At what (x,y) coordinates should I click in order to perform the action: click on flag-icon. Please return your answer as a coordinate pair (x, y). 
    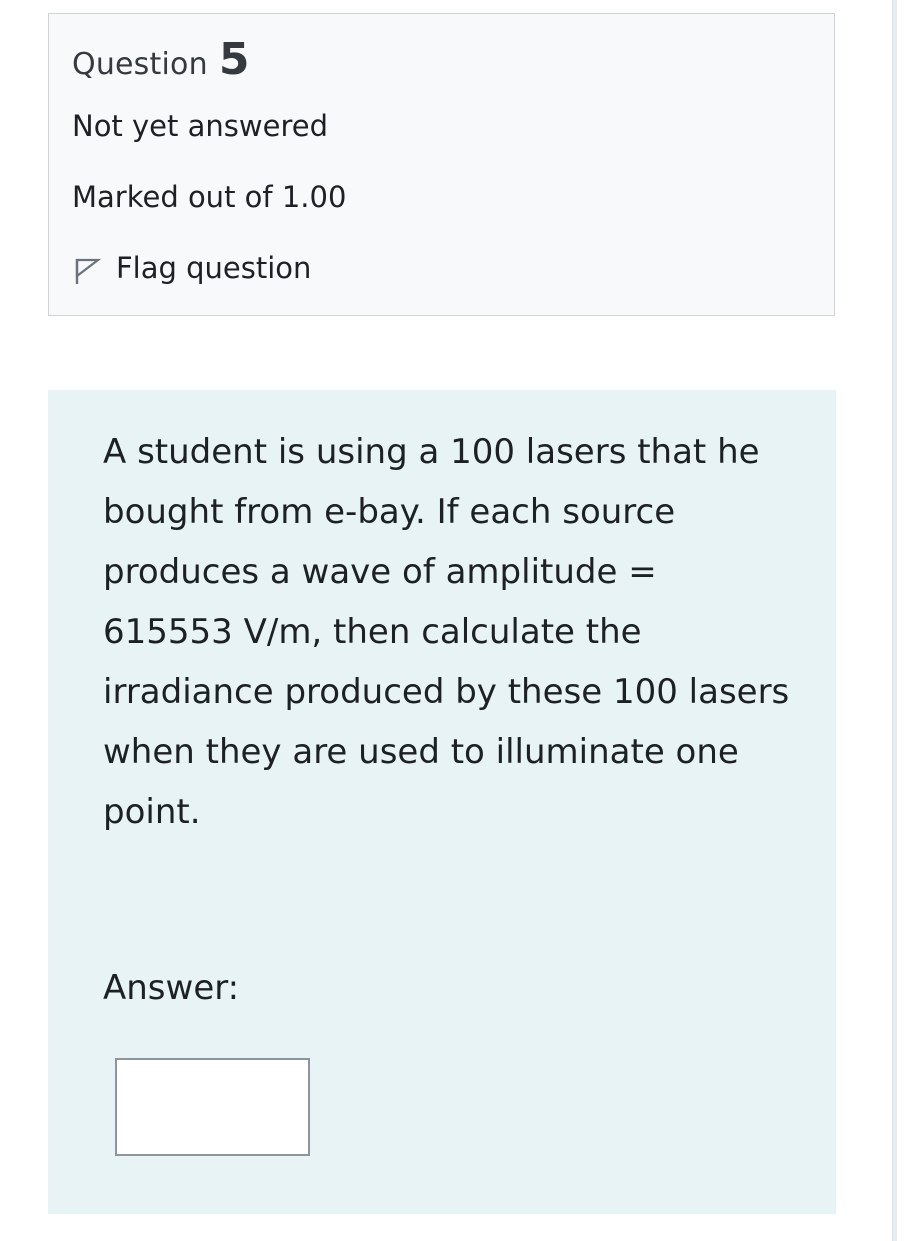
    Looking at the image, I should click on (87, 271).